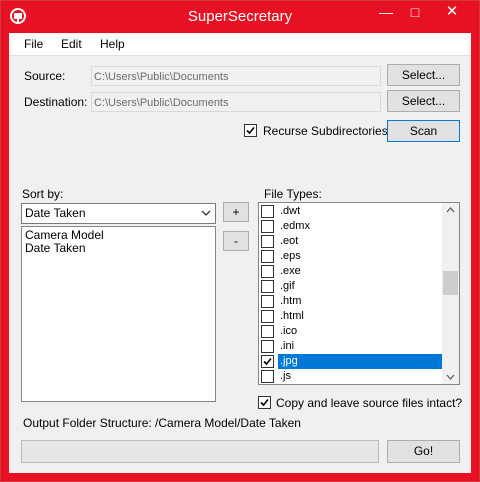  What do you see at coordinates (56, 102) in the screenshot?
I see `destination-label: Destination:` at bounding box center [56, 102].